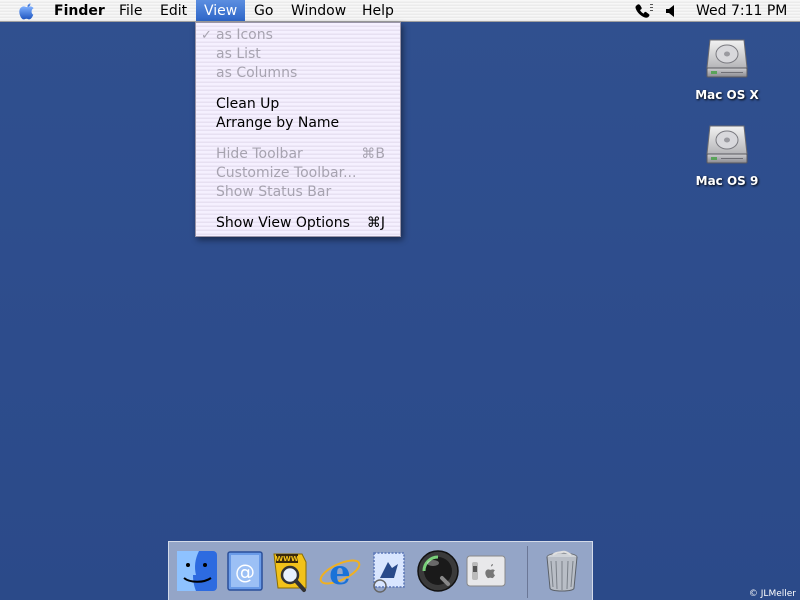 Image resolution: width=800 pixels, height=600 pixels. I want to click on menu-file: File, so click(130, 10).